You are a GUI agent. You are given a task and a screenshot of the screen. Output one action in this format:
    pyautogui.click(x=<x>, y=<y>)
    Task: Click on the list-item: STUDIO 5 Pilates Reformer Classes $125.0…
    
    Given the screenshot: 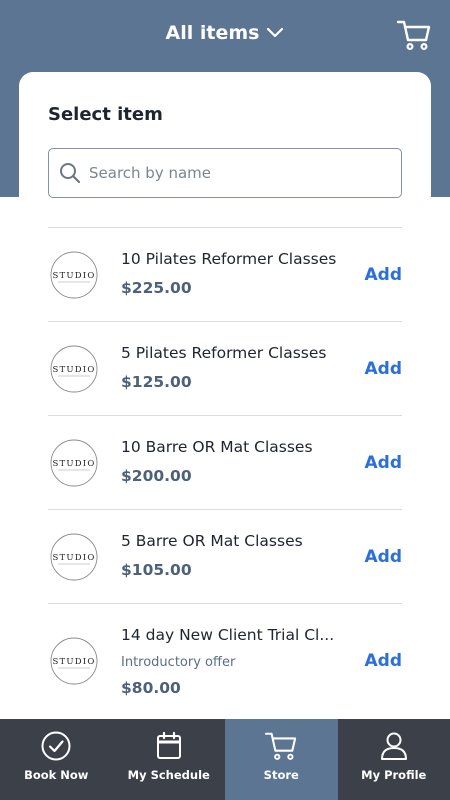 What is the action you would take?
    pyautogui.click(x=225, y=368)
    